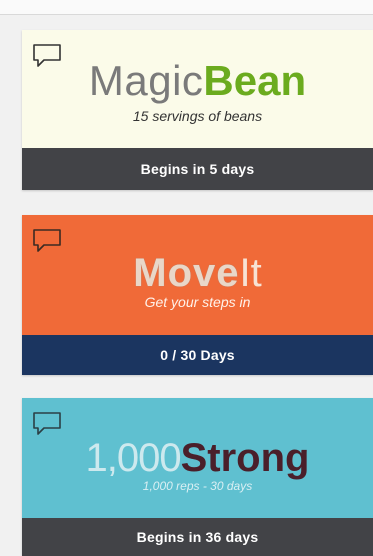 This screenshot has width=373, height=556. Describe the element at coordinates (197, 169) in the screenshot. I see `challenge-status-bar: Begins in 5 days` at that location.